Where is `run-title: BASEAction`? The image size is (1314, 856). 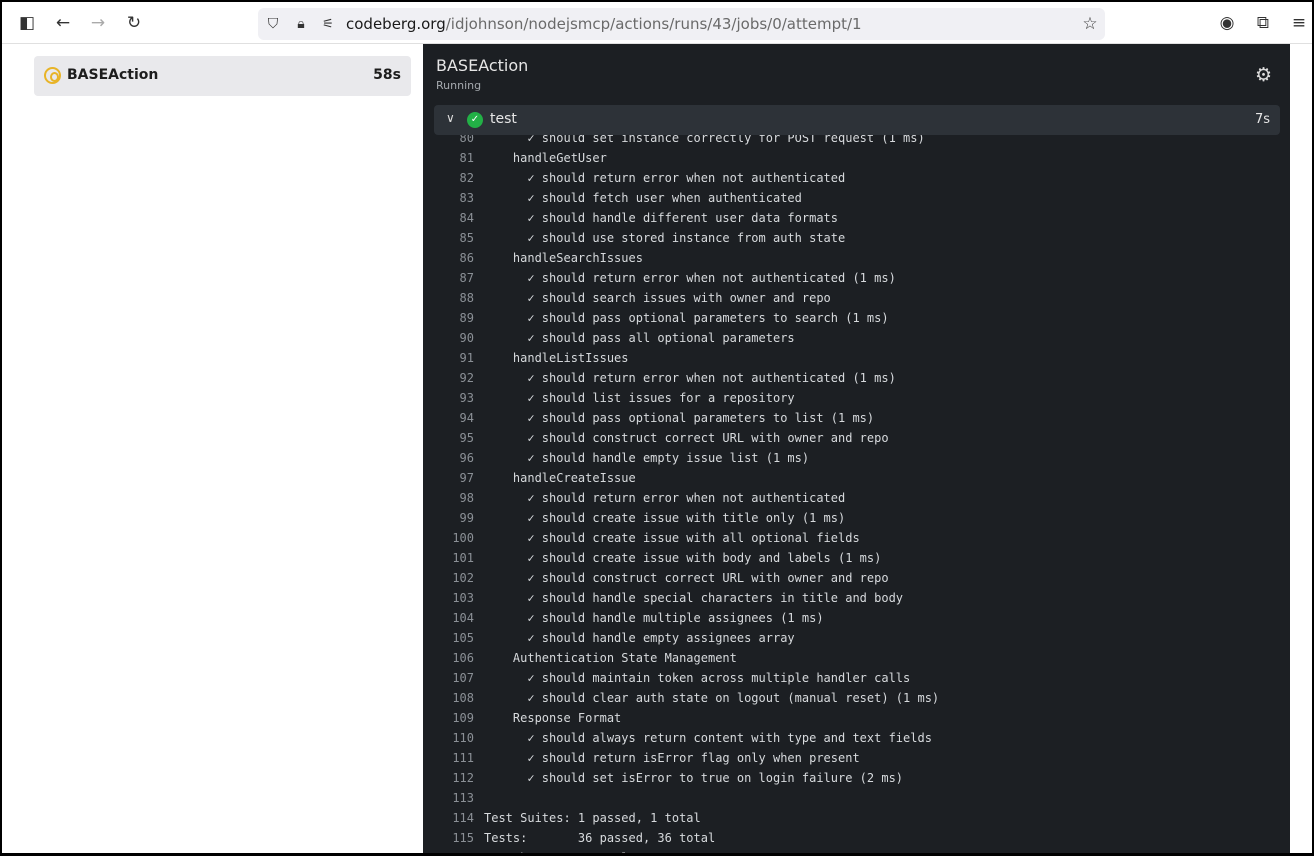
run-title: BASEAction is located at coordinates (482, 65).